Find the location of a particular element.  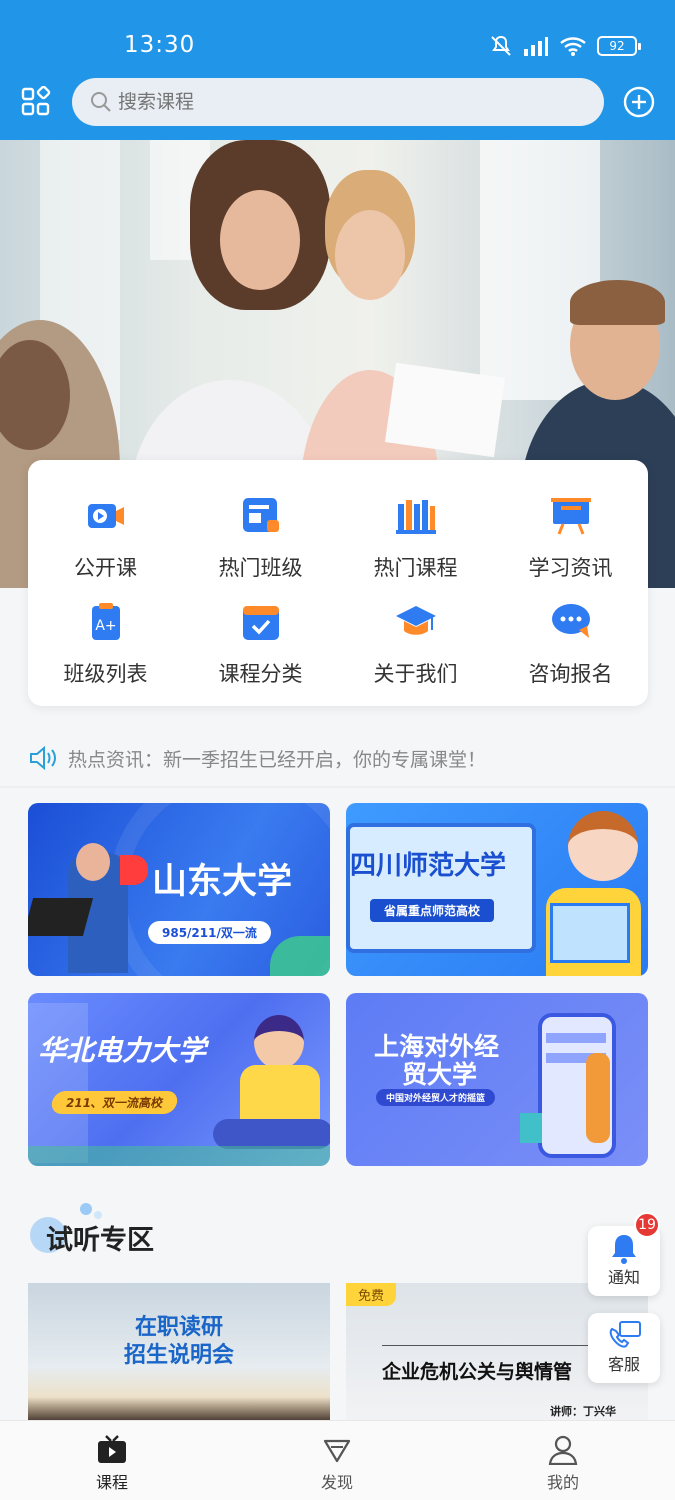

banner-title-line2: 贸大学 is located at coordinates (440, 1074).